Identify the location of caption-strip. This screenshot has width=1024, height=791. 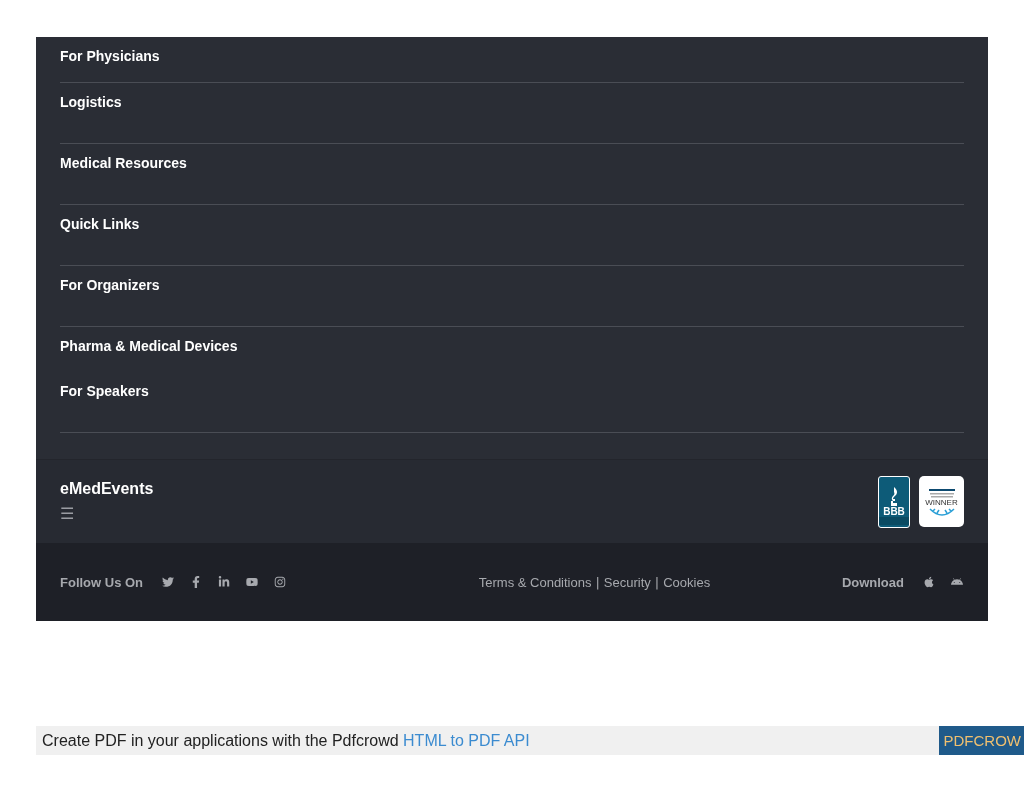
(894, 520).